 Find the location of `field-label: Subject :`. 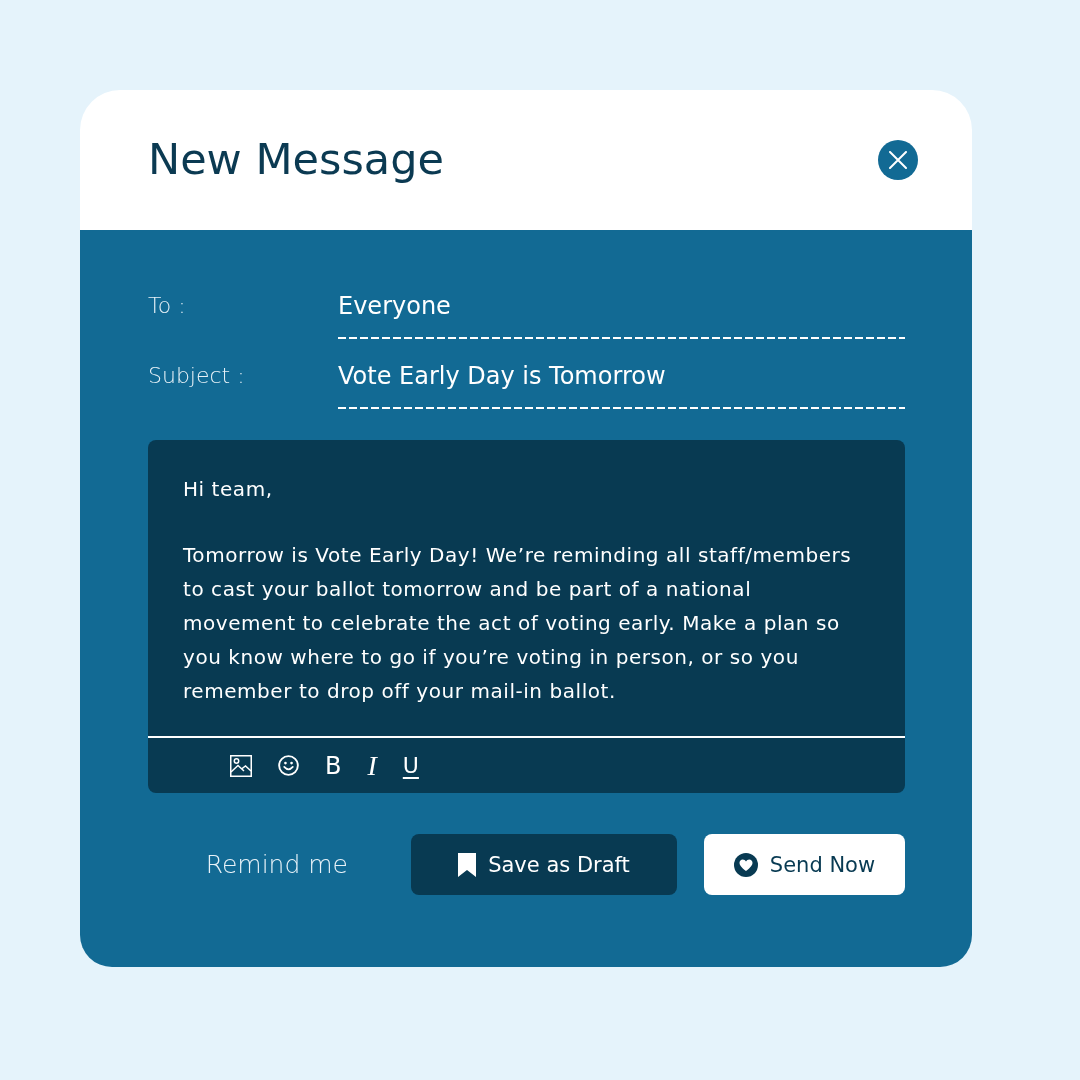

field-label: Subject : is located at coordinates (197, 376).